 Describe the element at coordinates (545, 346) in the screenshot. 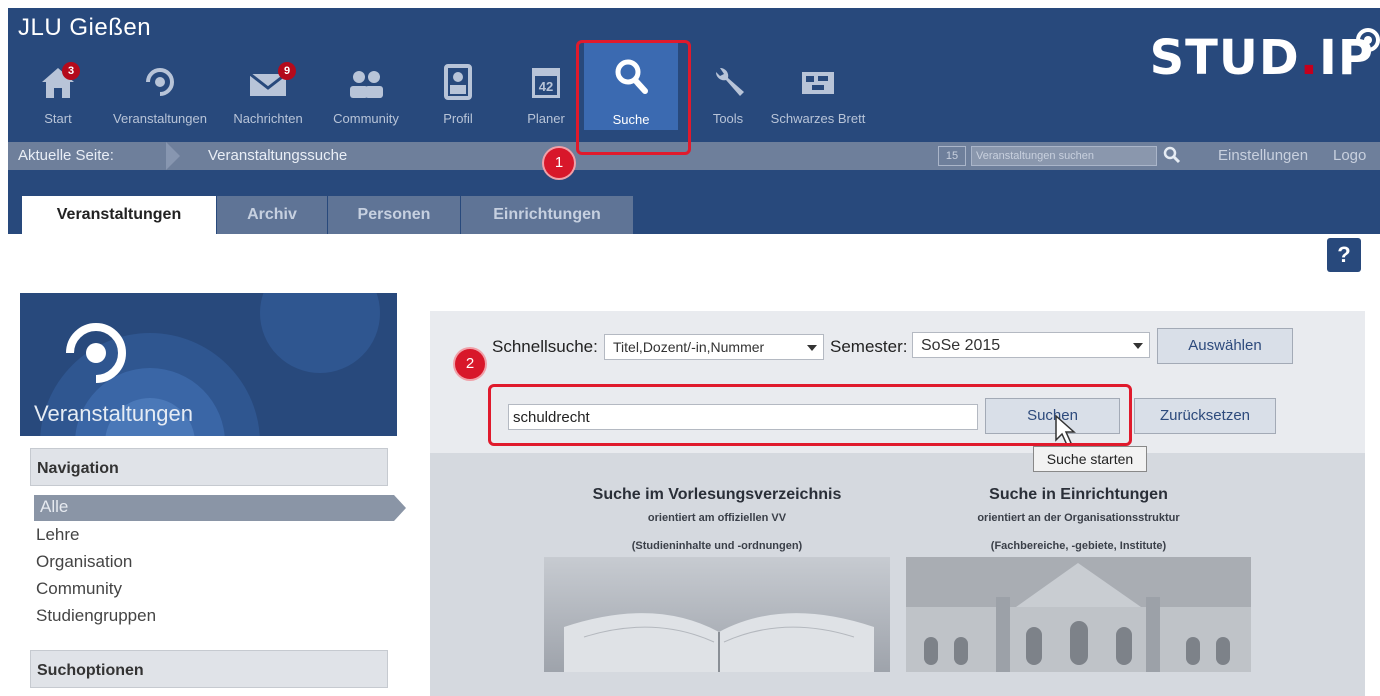

I see `quick-search-label: Schnellsuche:` at that location.